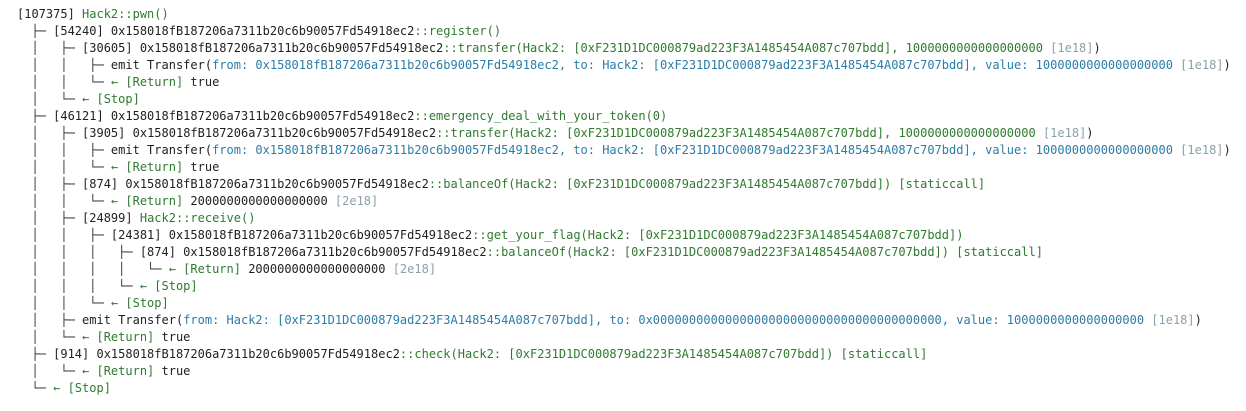 The image size is (1246, 411). What do you see at coordinates (78, 286) in the screenshot?
I see `trace-tree-branch: │ │ │ └─` at bounding box center [78, 286].